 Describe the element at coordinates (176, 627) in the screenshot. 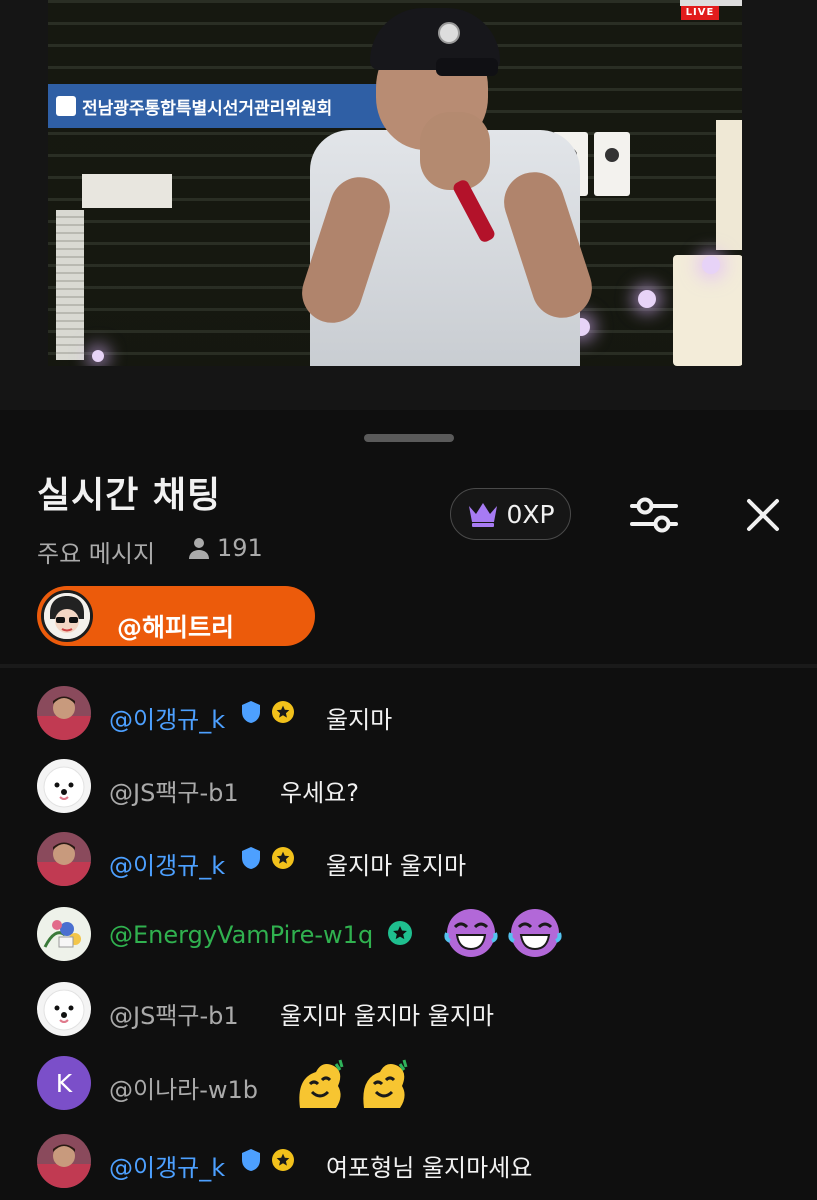

I see `pinned-user-name: @해피트리` at that location.